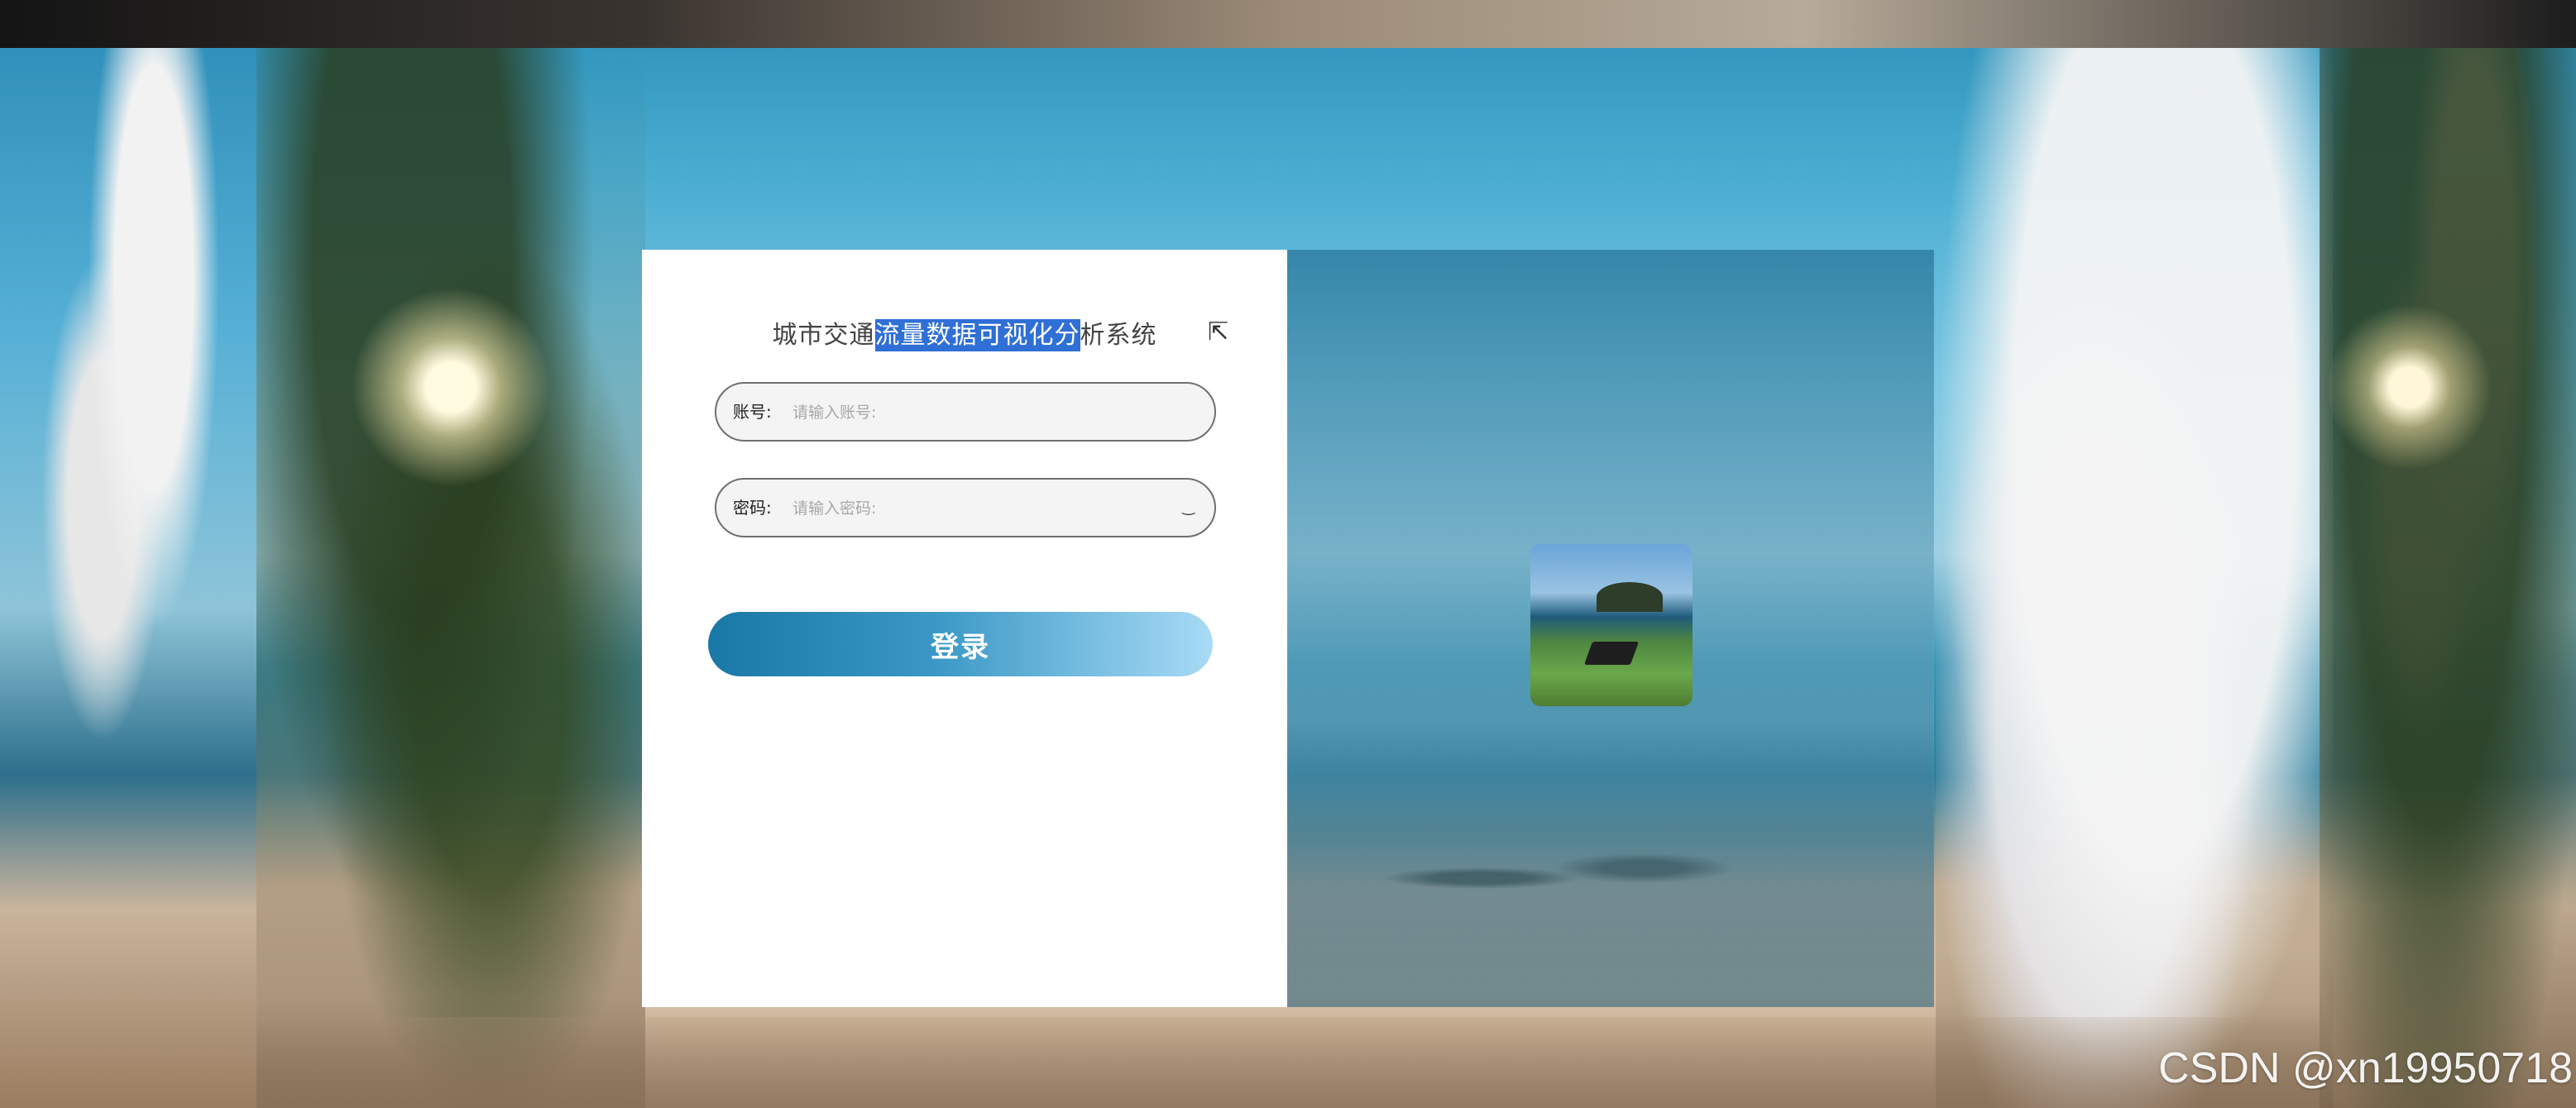 This screenshot has height=1108, width=2576. What do you see at coordinates (823, 336) in the screenshot?
I see `title-part-before: 城市交通` at bounding box center [823, 336].